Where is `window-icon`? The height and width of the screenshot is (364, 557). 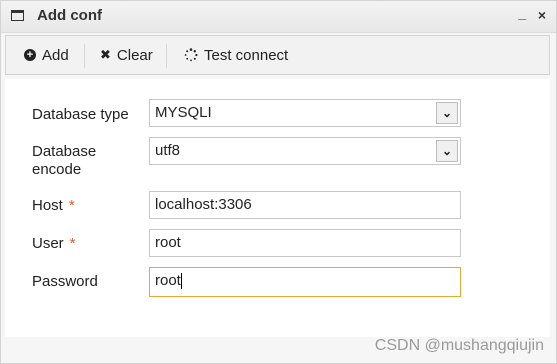
window-icon is located at coordinates (17, 15).